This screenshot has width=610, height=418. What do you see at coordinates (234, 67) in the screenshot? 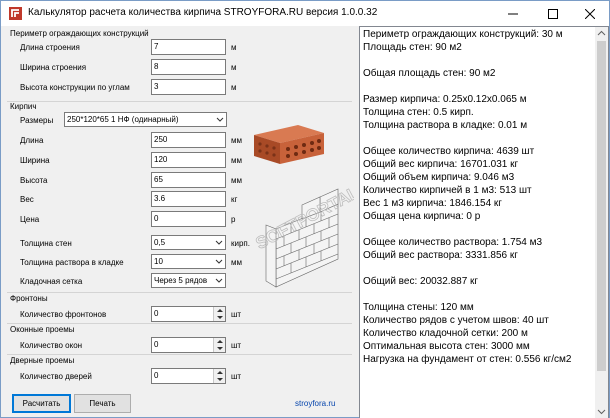
I see `building-width-unit: м` at bounding box center [234, 67].